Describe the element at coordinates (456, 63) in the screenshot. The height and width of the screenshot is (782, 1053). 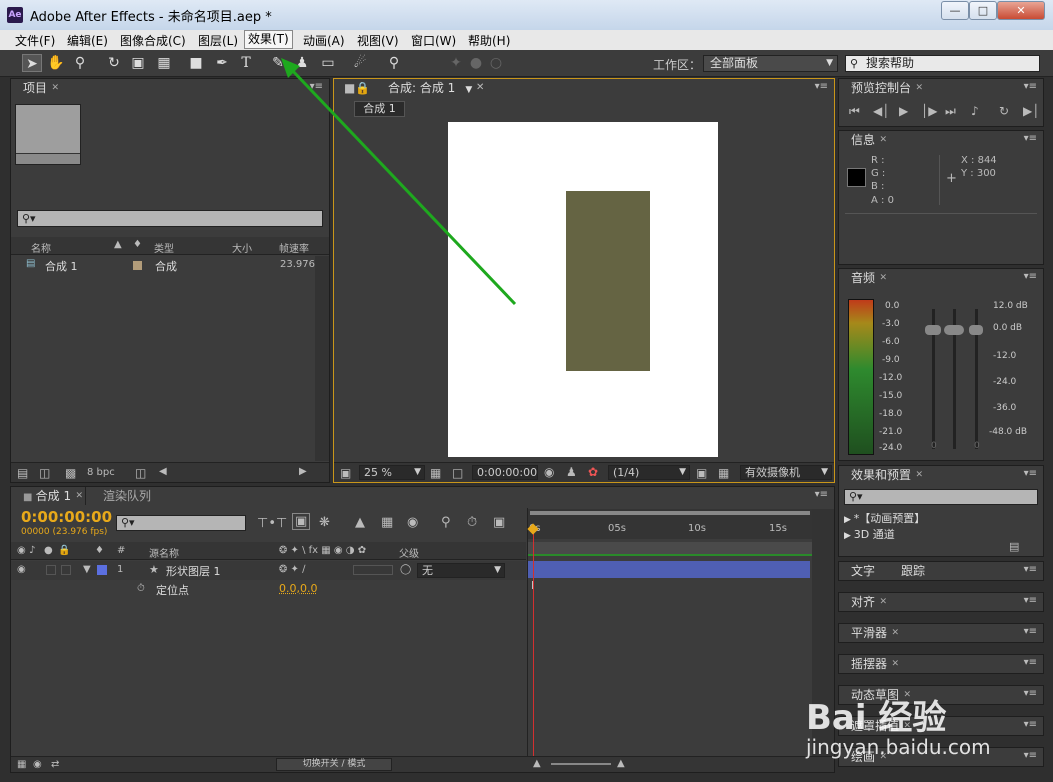
I see `axis-mode-icon: ✦` at that location.